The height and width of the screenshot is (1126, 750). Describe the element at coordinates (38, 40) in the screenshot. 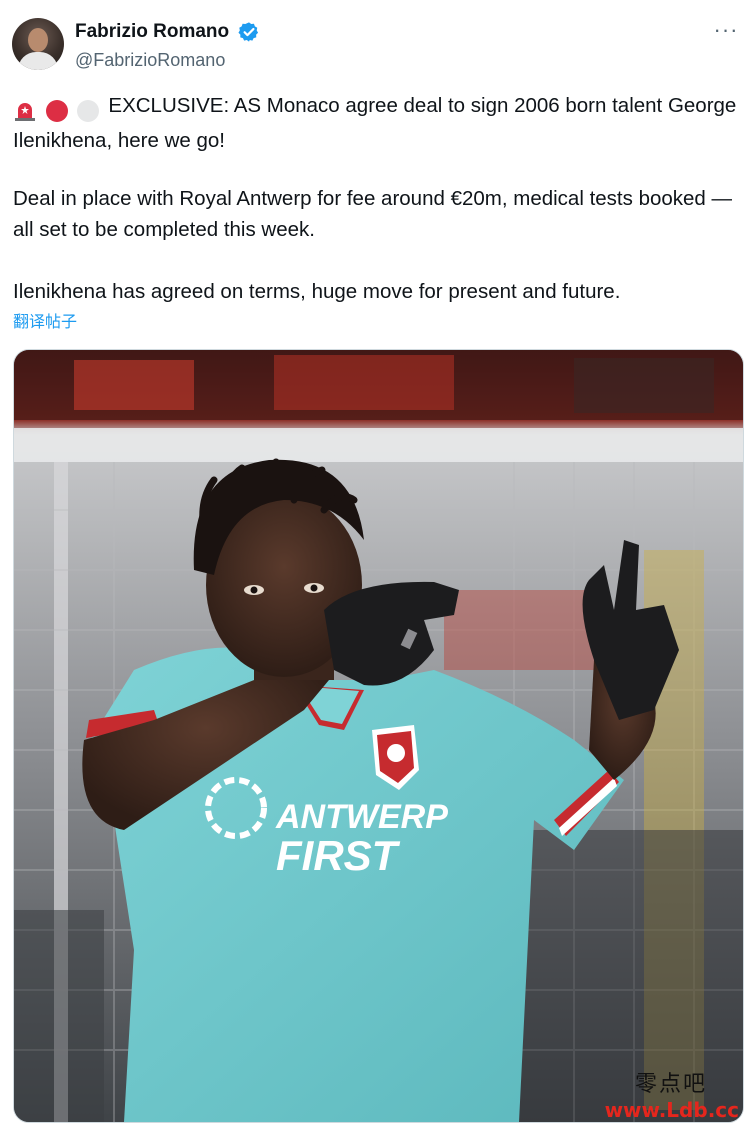

I see `avatar-face` at that location.